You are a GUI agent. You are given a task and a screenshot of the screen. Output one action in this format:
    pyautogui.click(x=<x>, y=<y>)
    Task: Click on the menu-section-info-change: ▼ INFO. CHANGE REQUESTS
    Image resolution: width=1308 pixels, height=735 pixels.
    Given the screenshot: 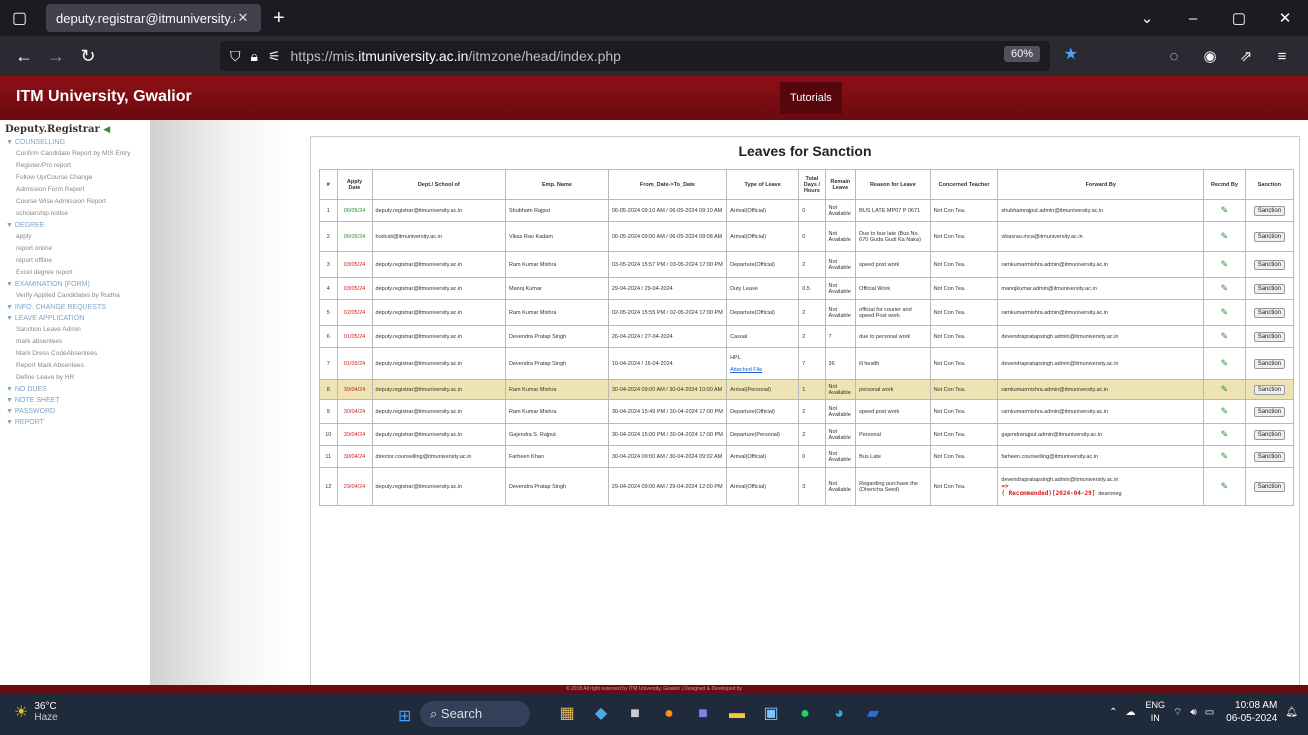 What is the action you would take?
    pyautogui.click(x=75, y=307)
    